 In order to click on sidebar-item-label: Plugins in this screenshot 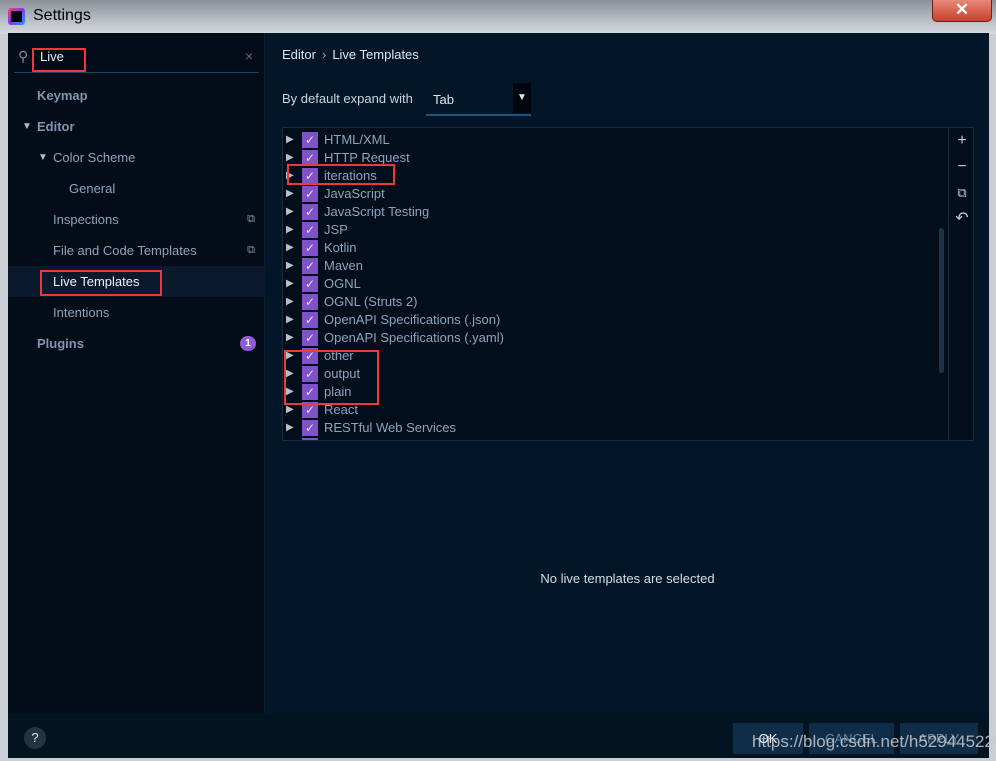, I will do `click(60, 343)`.